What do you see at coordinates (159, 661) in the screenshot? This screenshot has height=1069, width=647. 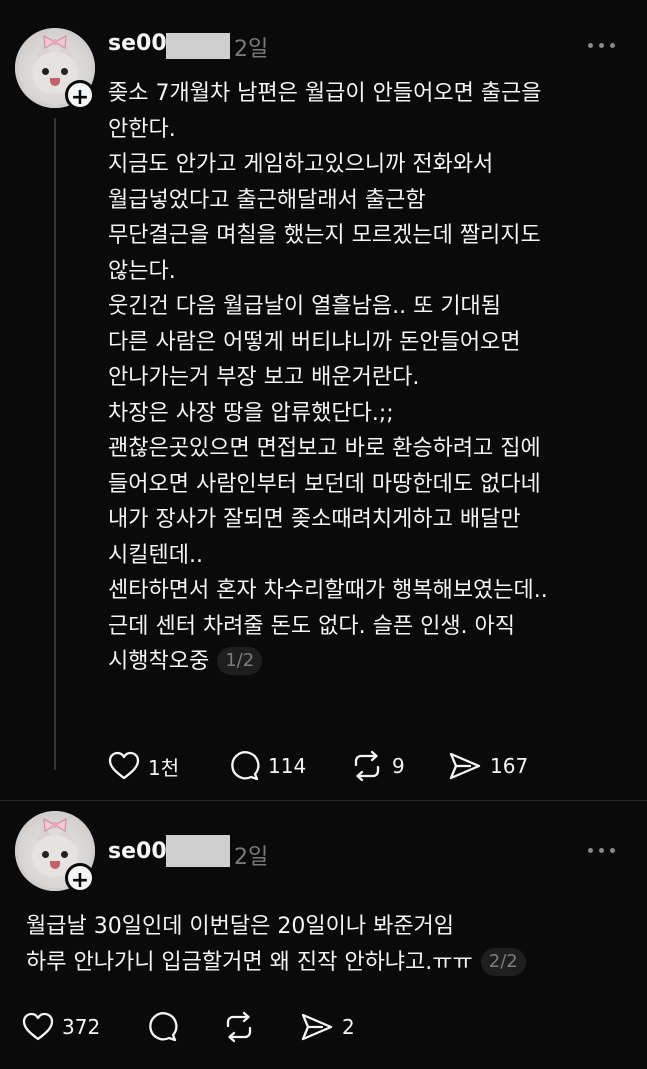 I see `post-line-text: 시행착오중` at bounding box center [159, 661].